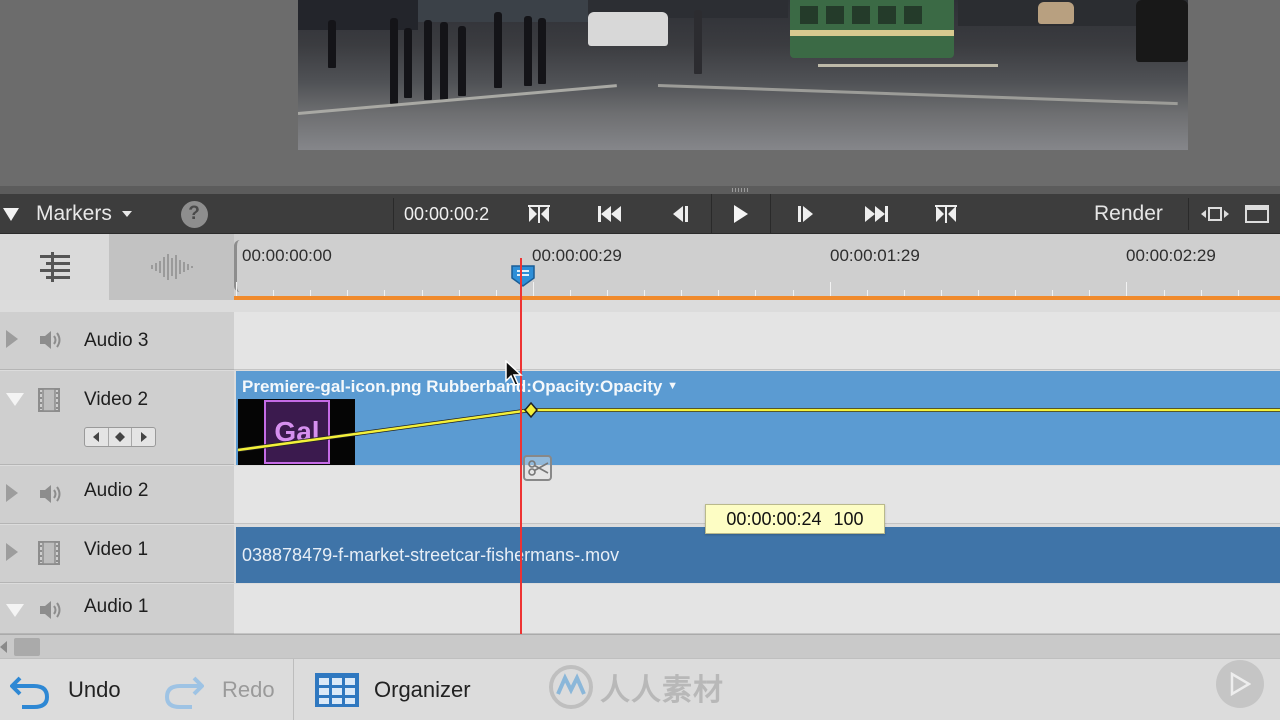 Image resolution: width=1280 pixels, height=720 pixels. What do you see at coordinates (521, 446) in the screenshot?
I see `playhead` at bounding box center [521, 446].